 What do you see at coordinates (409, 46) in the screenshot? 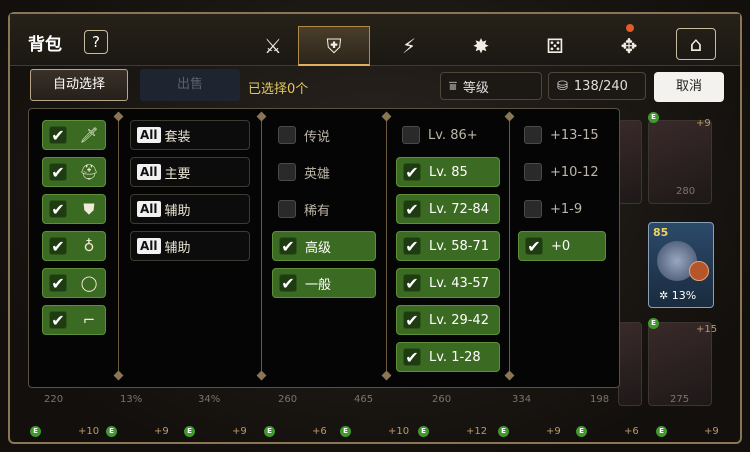
I see `tab-lightning: ⚡` at bounding box center [409, 46].